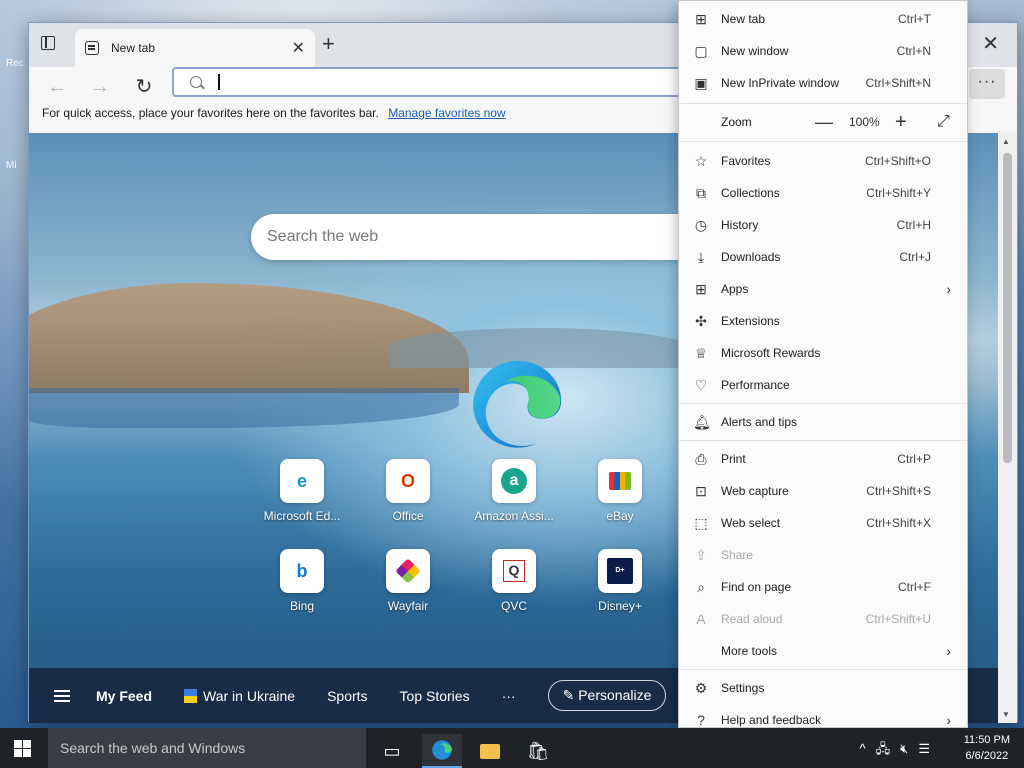  What do you see at coordinates (509, 696) in the screenshot?
I see `feed-more-button: ···` at bounding box center [509, 696].